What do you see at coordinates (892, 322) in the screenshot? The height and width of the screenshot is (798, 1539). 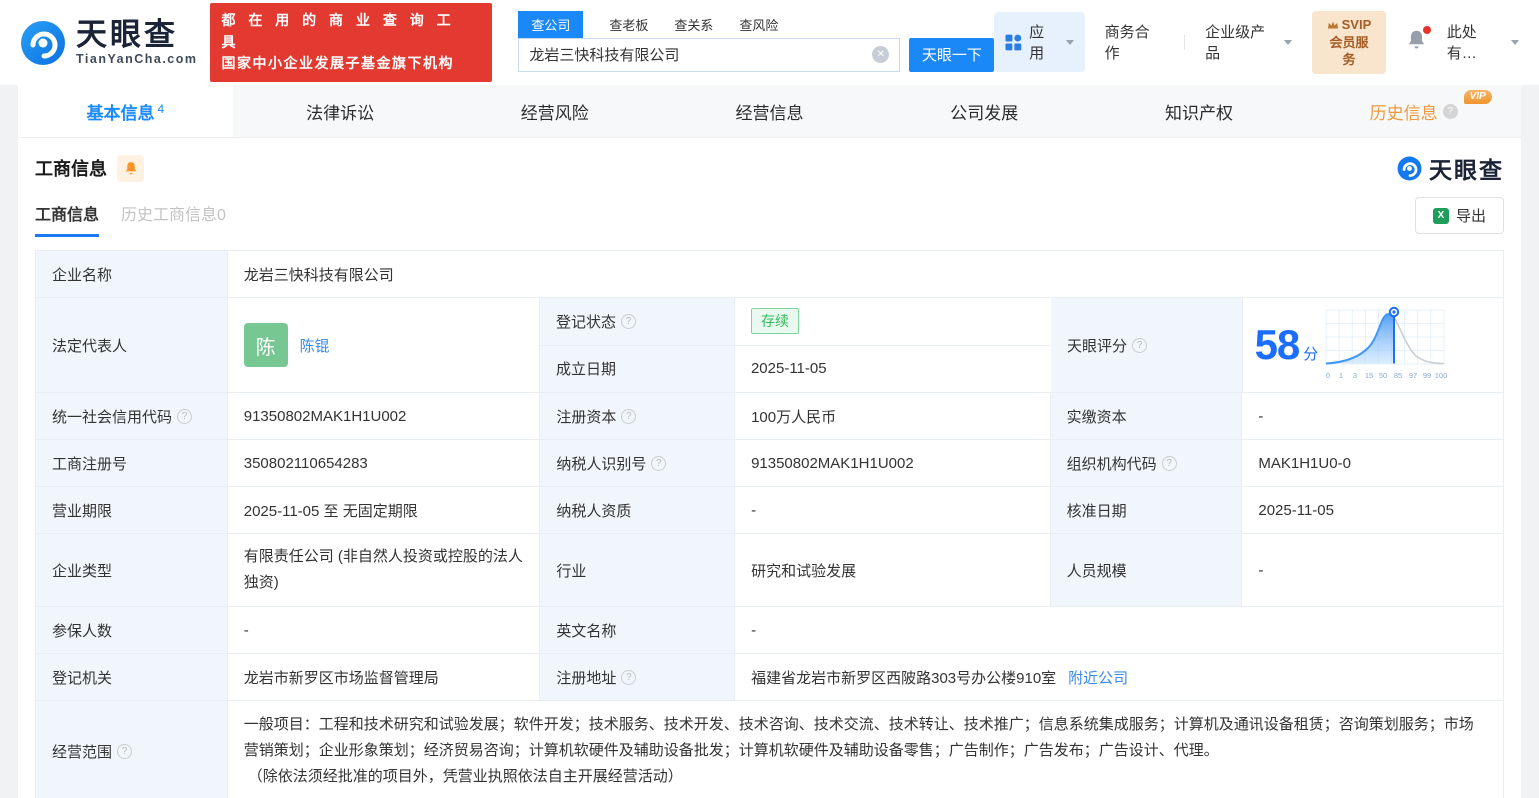 I see `reg-status-value: 存续` at bounding box center [892, 322].